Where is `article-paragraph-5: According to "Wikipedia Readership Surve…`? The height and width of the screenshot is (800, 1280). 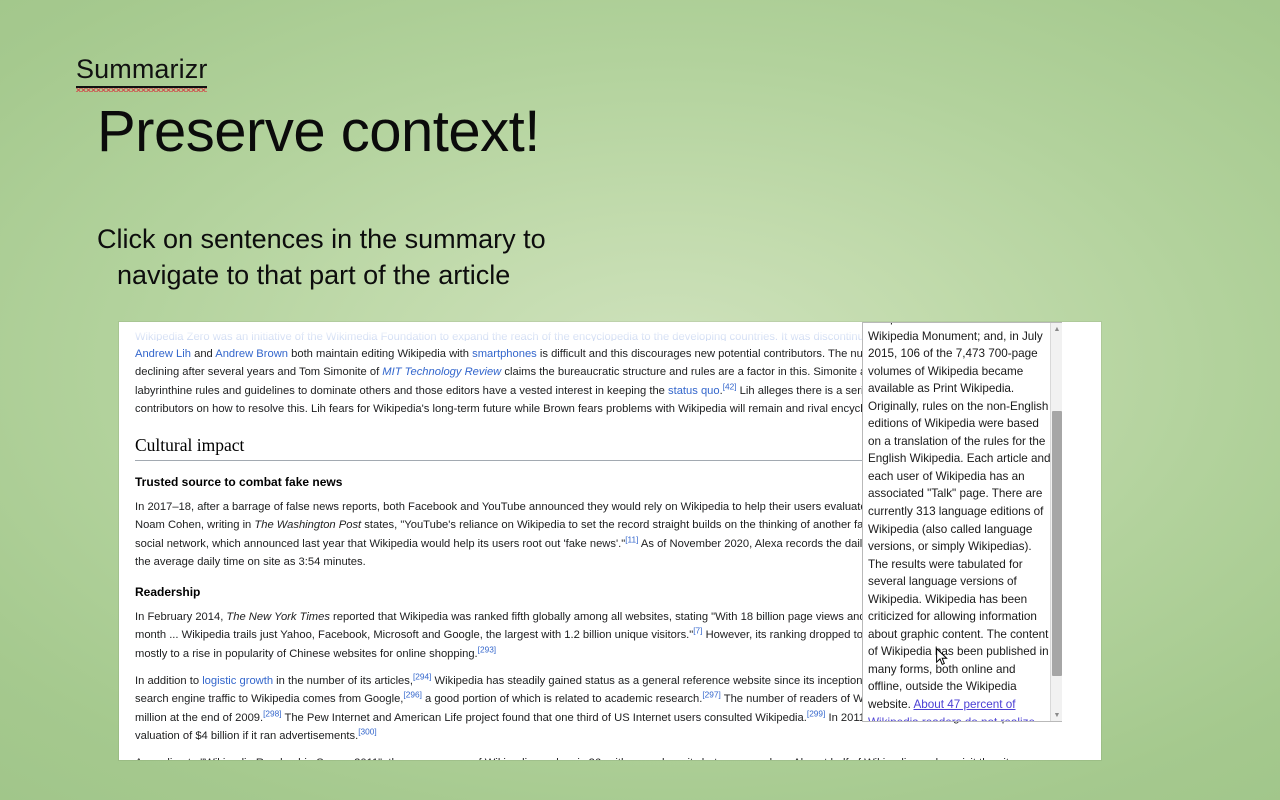 article-paragraph-5: According to "Wikipedia Readership Surve… is located at coordinates (591, 757).